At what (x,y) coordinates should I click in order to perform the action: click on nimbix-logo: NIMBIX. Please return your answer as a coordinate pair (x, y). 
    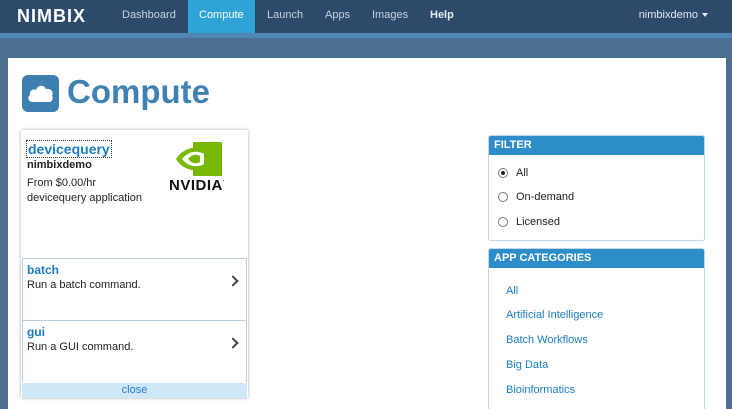
    Looking at the image, I should click on (51, 16).